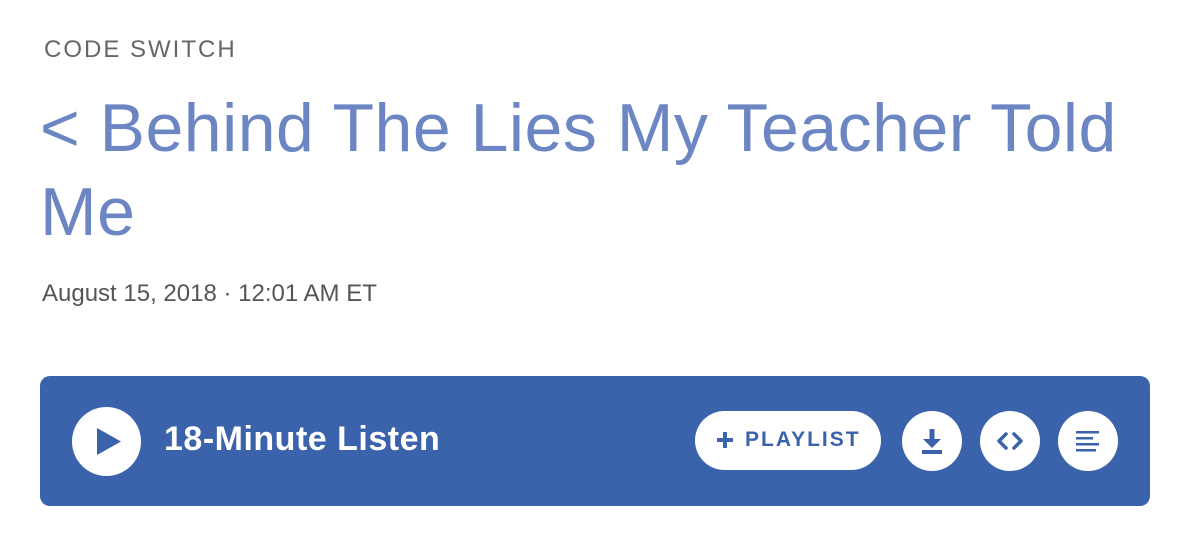  I want to click on plus-icon, so click(725, 440).